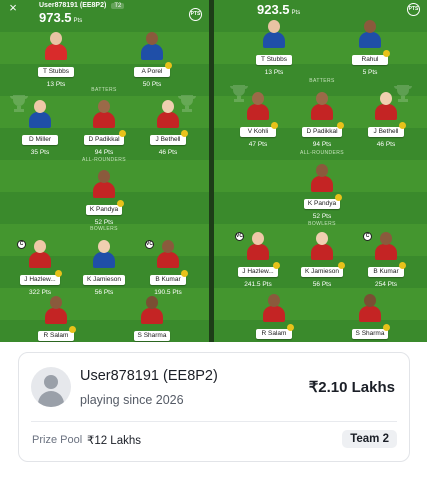 Image resolution: width=427 pixels, height=500 pixels. What do you see at coordinates (371, 57) in the screenshot?
I see `player-name-label: Rahul` at bounding box center [371, 57].